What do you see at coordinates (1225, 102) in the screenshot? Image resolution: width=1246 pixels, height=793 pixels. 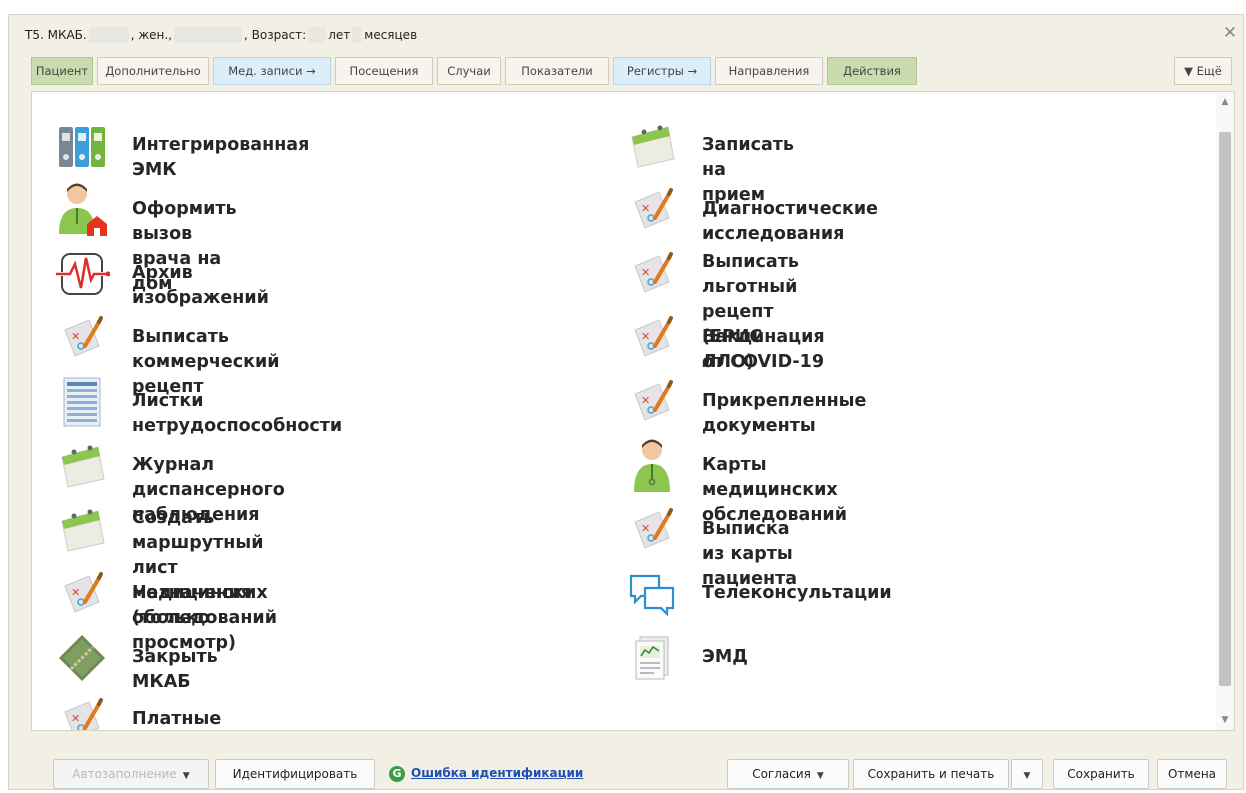 I see `scroll-up-arrow-icon: ▲` at bounding box center [1225, 102].